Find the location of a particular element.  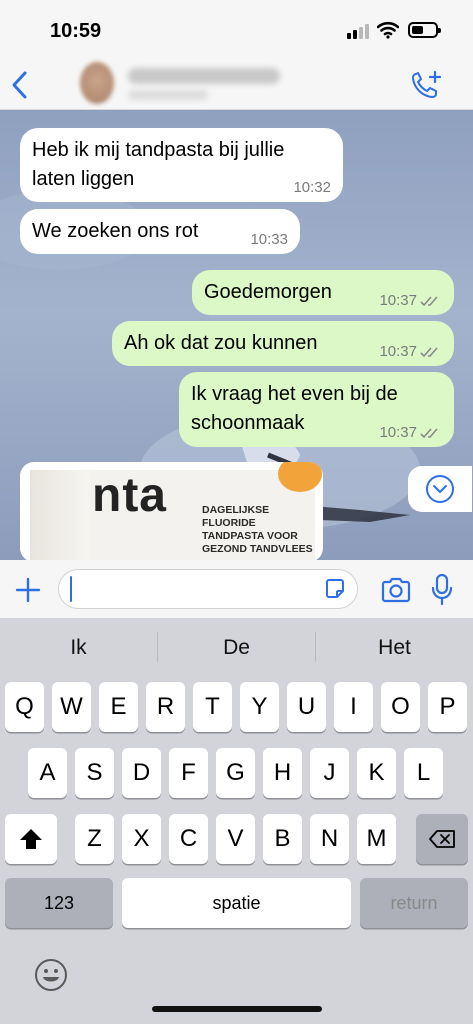

key-a: A is located at coordinates (47, 773).